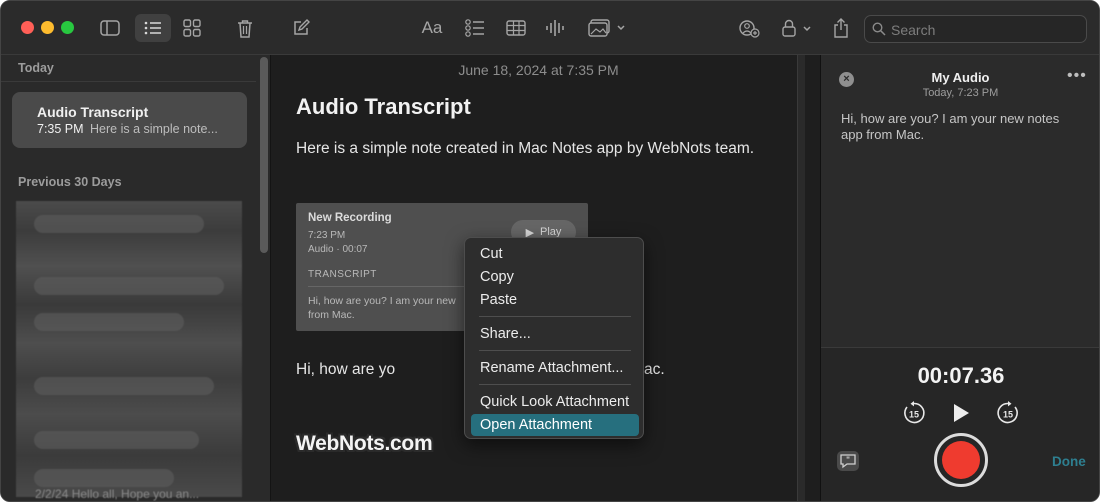  I want to click on menu-item-paste: Paste, so click(555, 300).